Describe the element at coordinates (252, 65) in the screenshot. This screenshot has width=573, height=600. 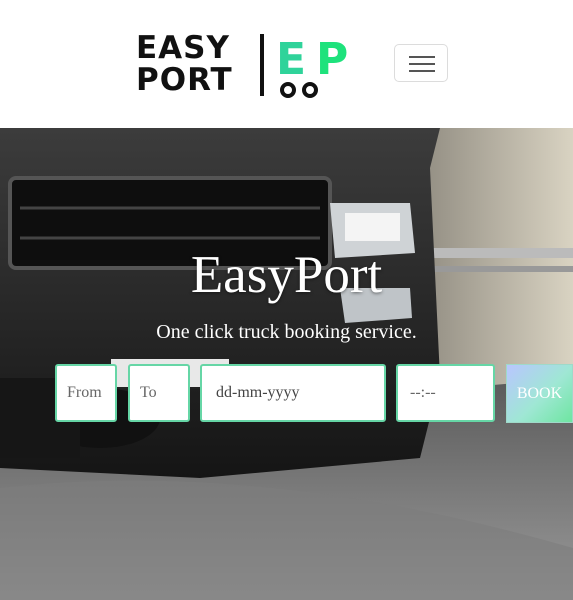
I see `brand-logo: EASY PORT E P` at that location.